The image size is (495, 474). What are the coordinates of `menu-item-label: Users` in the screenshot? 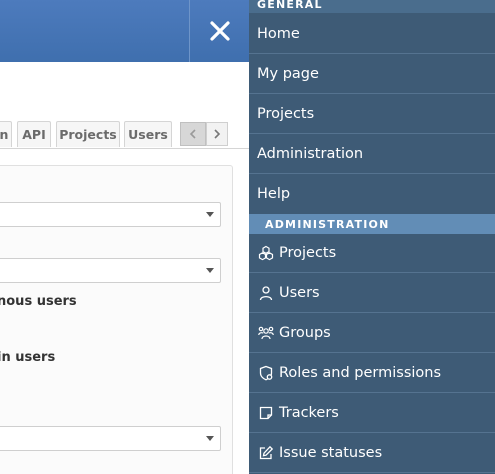 It's located at (299, 292).